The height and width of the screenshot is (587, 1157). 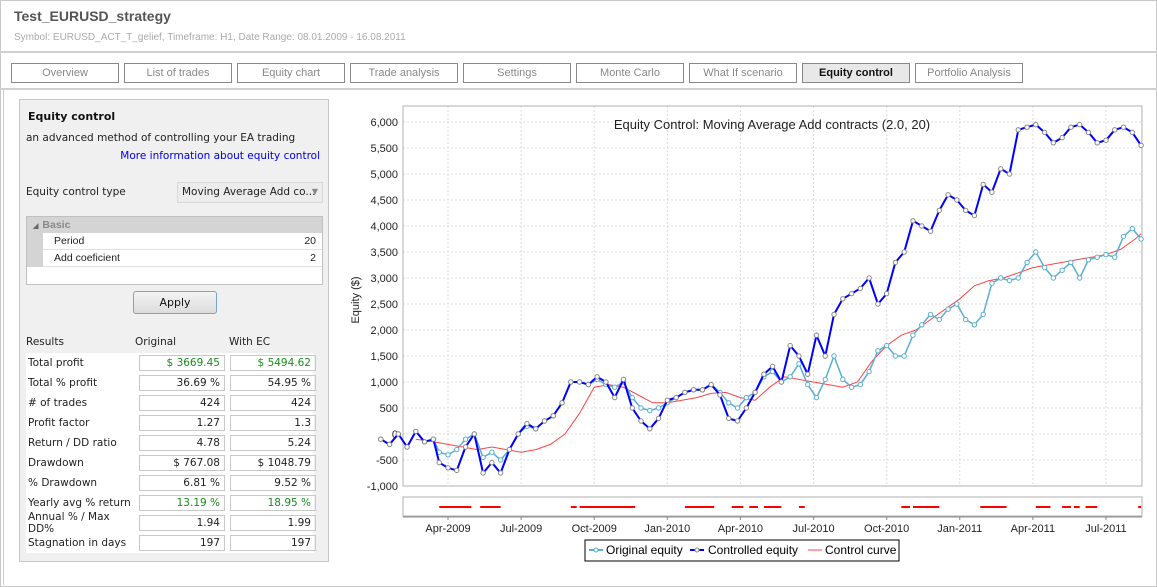 What do you see at coordinates (72, 443) in the screenshot?
I see `result-label: Return / DD ratio` at bounding box center [72, 443].